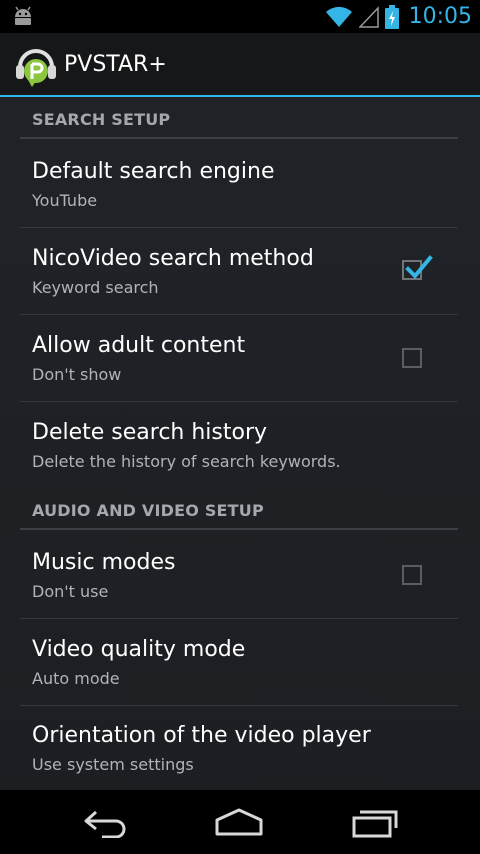 The height and width of the screenshot is (854, 480). Describe the element at coordinates (412, 358) in the screenshot. I see `allow-adult-content-checkbox` at that location.